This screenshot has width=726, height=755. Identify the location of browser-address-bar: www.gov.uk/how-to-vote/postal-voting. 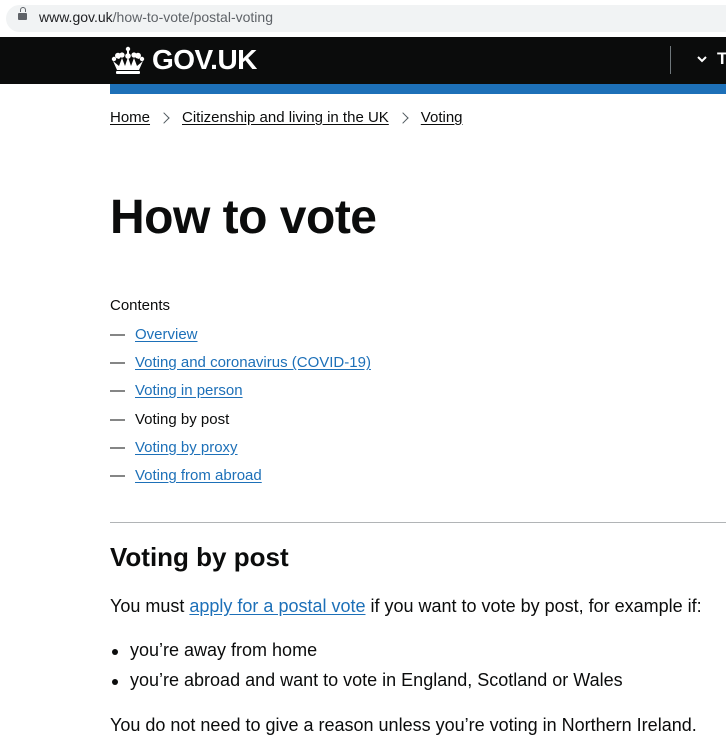
(363, 18).